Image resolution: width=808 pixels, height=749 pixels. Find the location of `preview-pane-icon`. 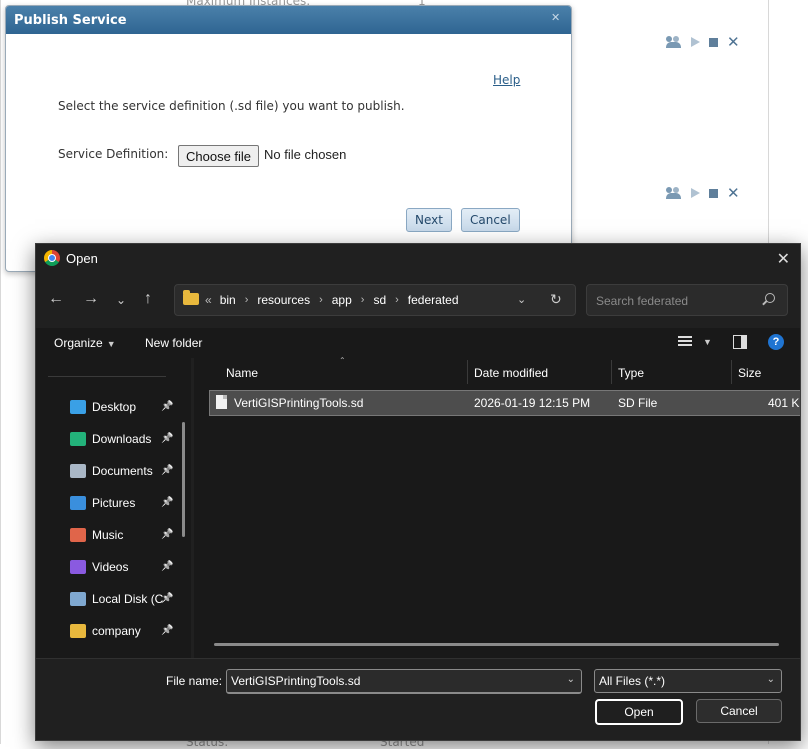

preview-pane-icon is located at coordinates (740, 342).